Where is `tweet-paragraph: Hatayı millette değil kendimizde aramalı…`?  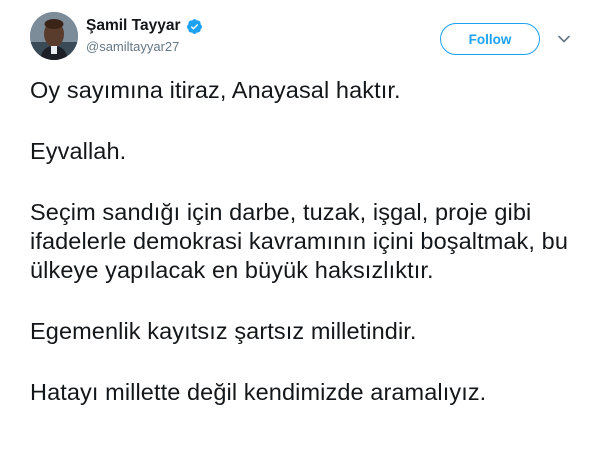
tweet-paragraph: Hatayı millette değil kendimizde aramalı… is located at coordinates (258, 392).